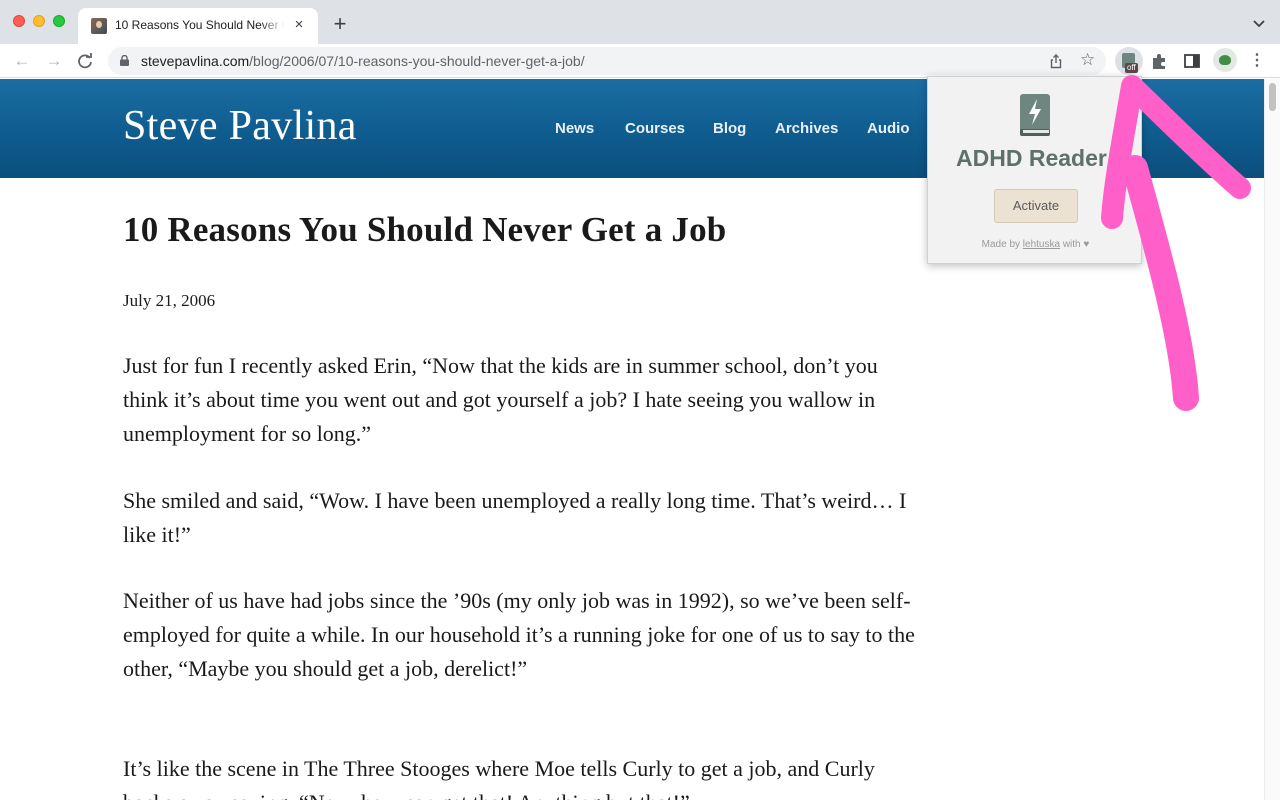 The height and width of the screenshot is (800, 1280). What do you see at coordinates (54, 61) in the screenshot?
I see `forward-arrow-icon: →` at bounding box center [54, 61].